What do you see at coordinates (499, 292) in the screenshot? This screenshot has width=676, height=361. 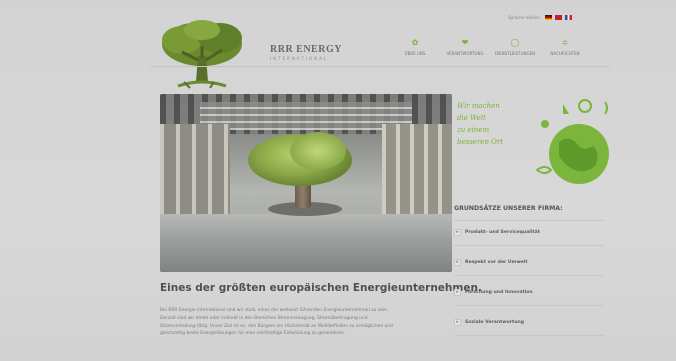 I see `principle-label: Forschung und Innovation` at bounding box center [499, 292].